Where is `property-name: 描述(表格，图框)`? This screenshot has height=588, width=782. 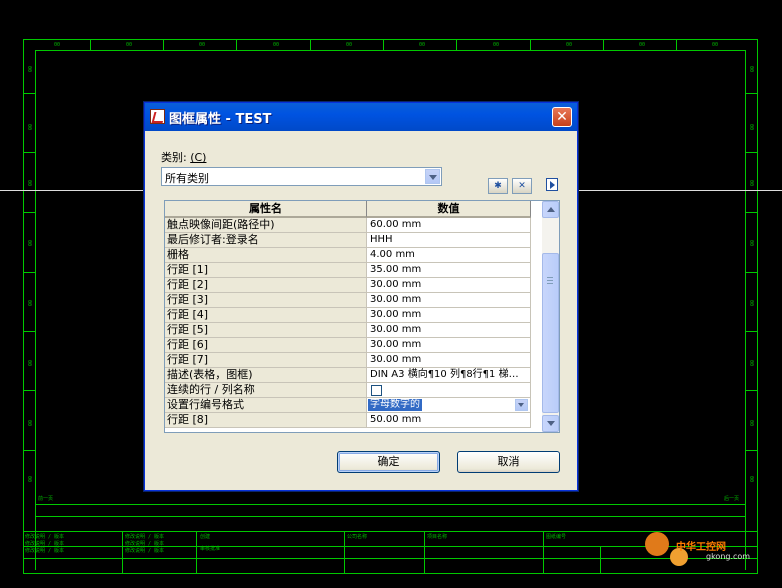 property-name: 描述(表格，图框) is located at coordinates (266, 375).